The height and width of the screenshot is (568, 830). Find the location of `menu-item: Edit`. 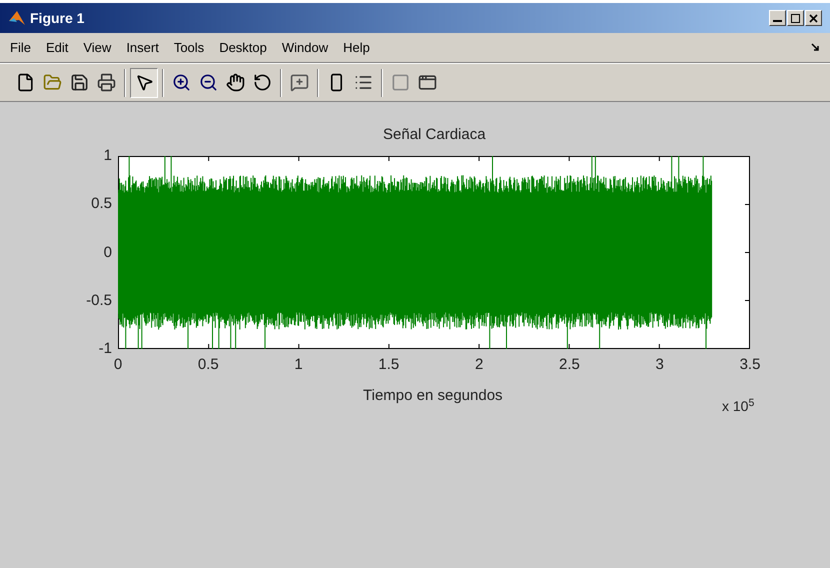

menu-item: Edit is located at coordinates (57, 48).